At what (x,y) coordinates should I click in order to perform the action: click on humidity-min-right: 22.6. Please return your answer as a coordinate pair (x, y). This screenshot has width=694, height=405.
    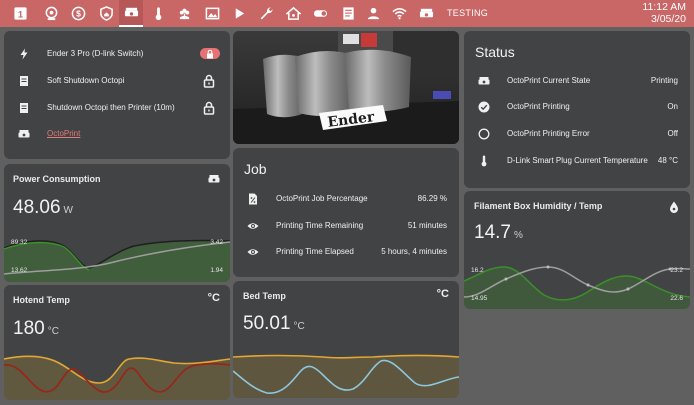
    Looking at the image, I should click on (676, 298).